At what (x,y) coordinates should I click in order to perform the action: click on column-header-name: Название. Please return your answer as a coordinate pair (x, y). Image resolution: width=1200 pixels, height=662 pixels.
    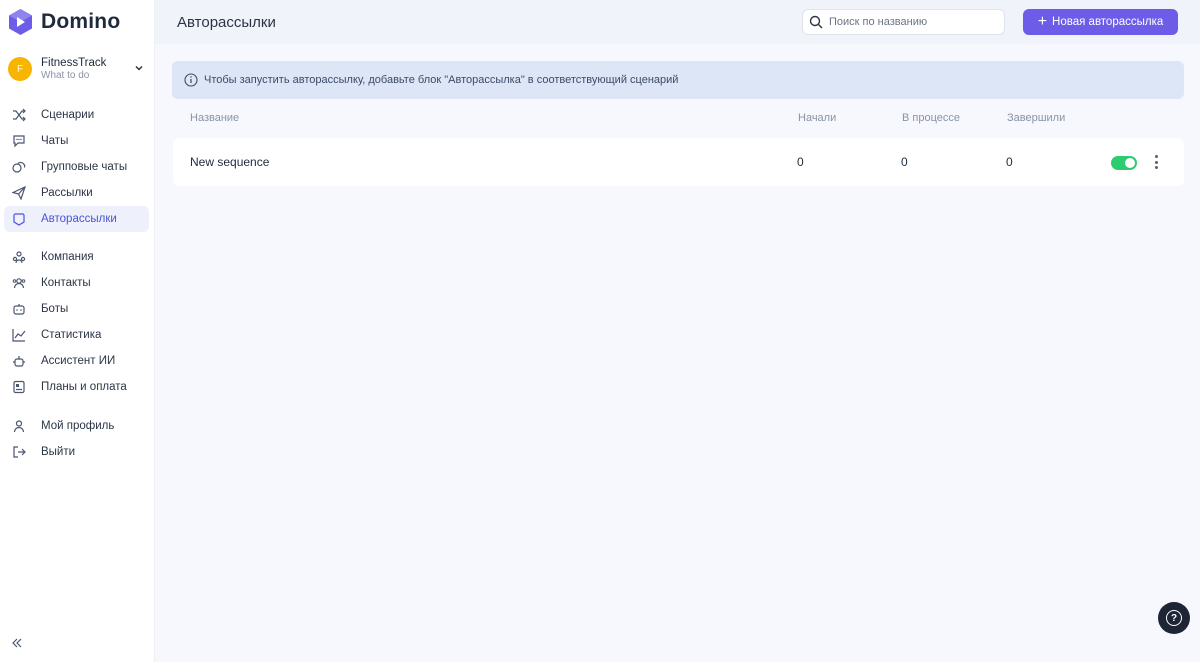
    Looking at the image, I should click on (215, 118).